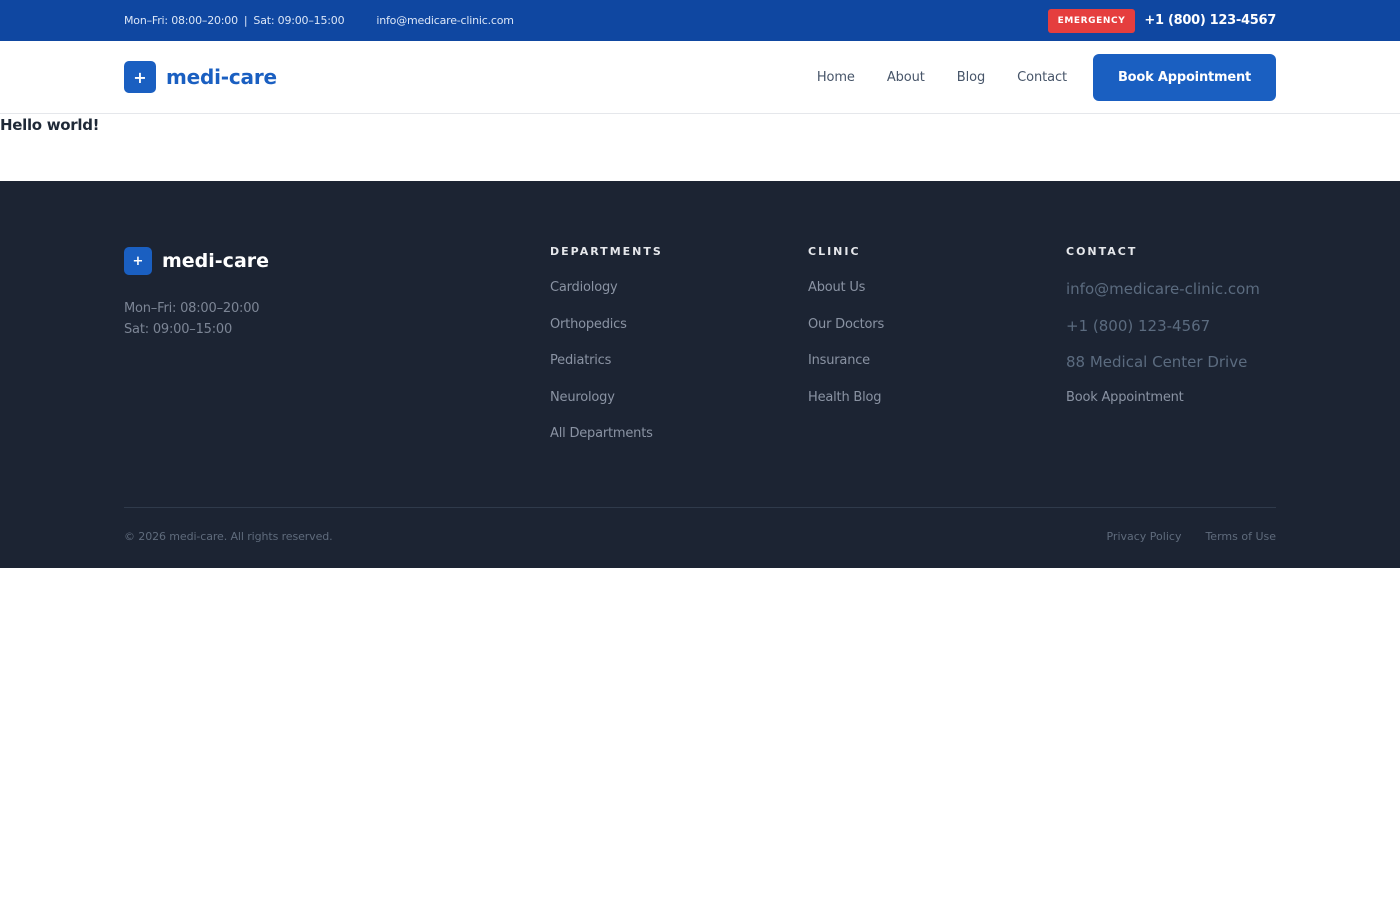  Describe the element at coordinates (1184, 77) in the screenshot. I see `book-appointment-button: Book Appointment` at that location.